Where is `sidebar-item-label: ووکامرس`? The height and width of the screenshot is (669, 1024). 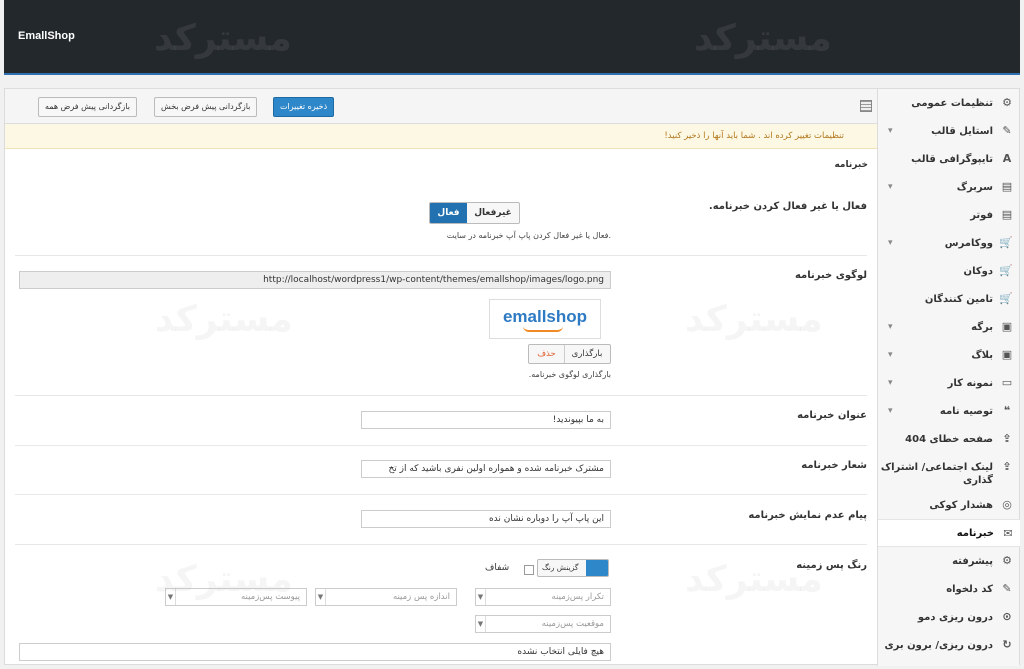
sidebar-item-label: ووکامرس is located at coordinates (968, 243).